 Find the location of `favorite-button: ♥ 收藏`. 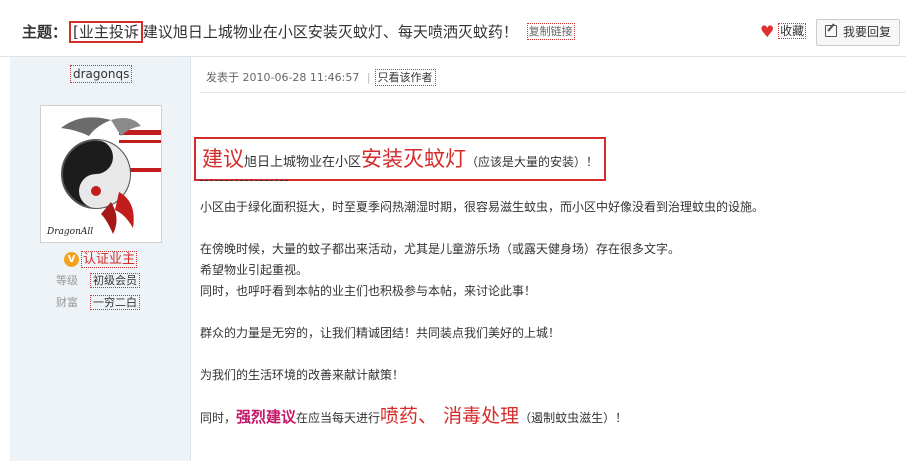

favorite-button: ♥ 收藏 is located at coordinates (783, 31).